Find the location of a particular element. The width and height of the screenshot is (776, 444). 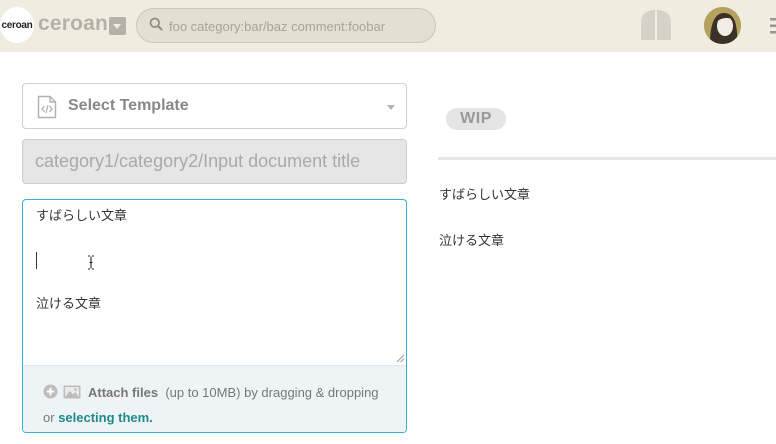

search-box is located at coordinates (286, 25).